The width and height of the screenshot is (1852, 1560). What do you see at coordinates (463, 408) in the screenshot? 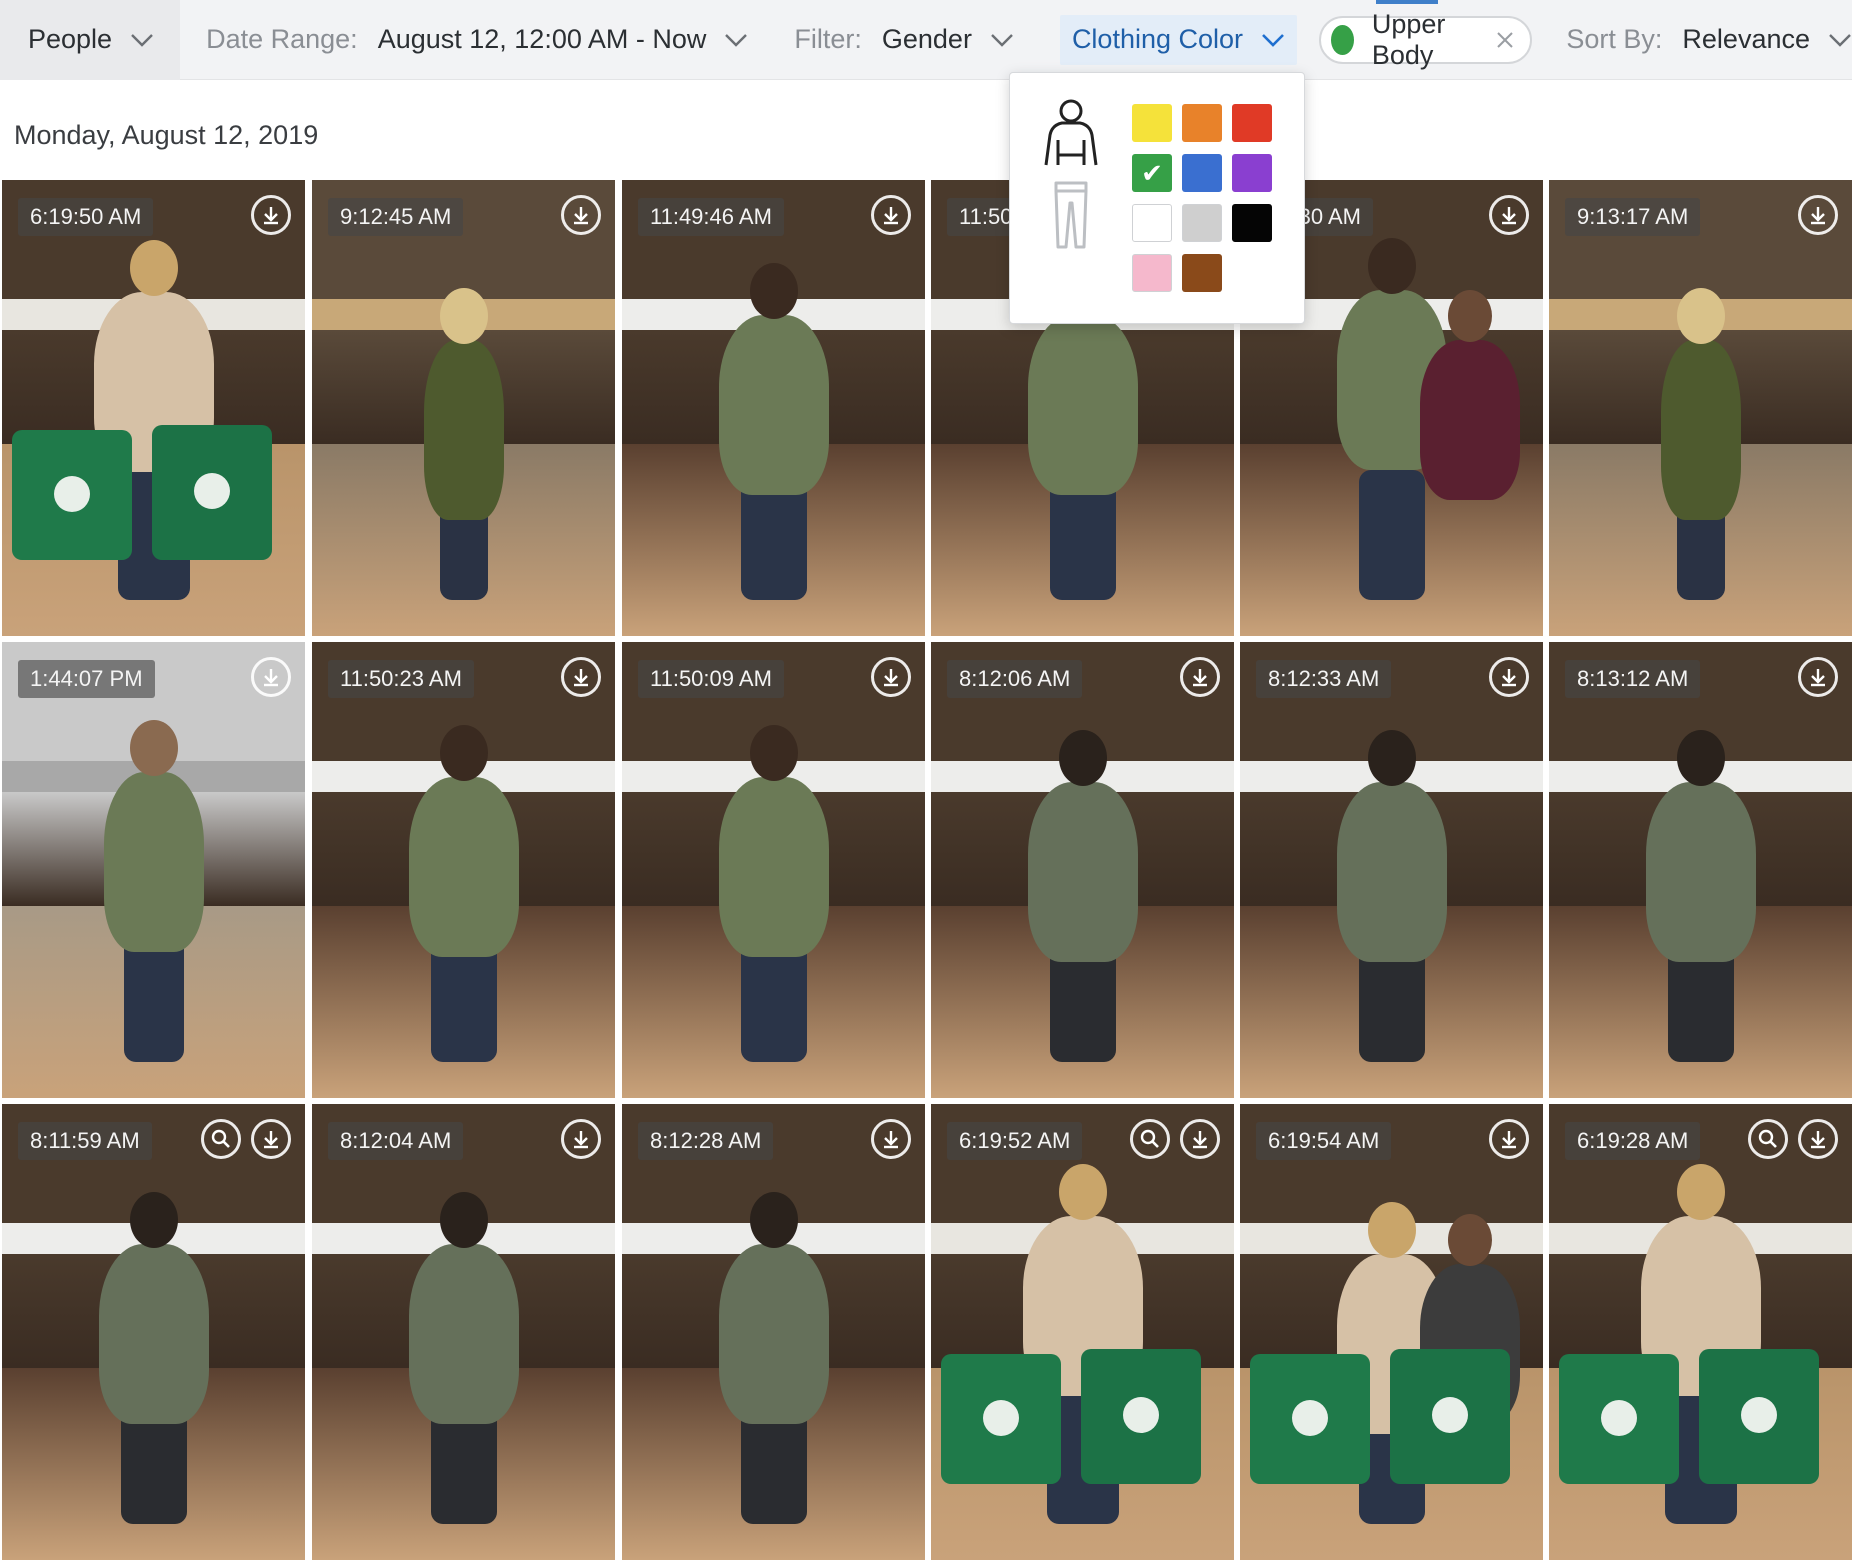
I see `result-thumbnail: 9:12:45 AM` at bounding box center [463, 408].